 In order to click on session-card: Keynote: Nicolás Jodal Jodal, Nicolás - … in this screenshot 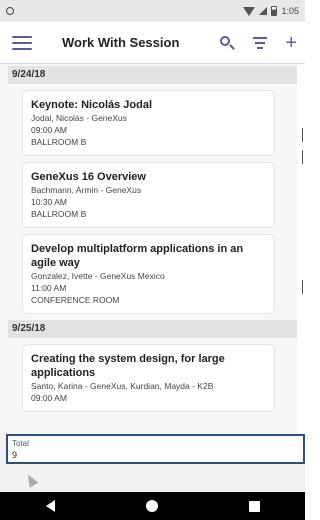, I will do `click(148, 123)`.